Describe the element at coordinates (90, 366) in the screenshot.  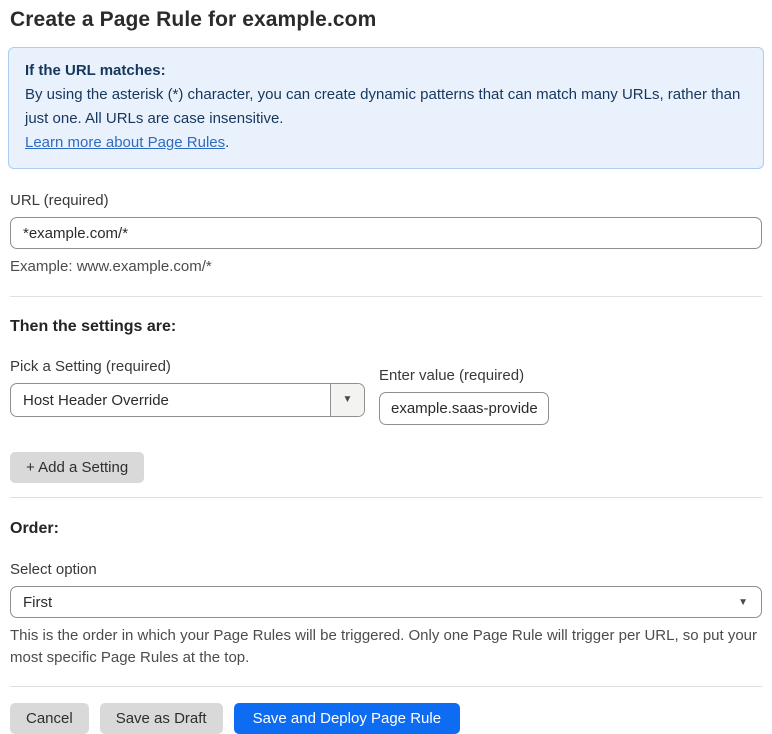
I see `setting-picker-label: Pick a Setting (required)` at that location.